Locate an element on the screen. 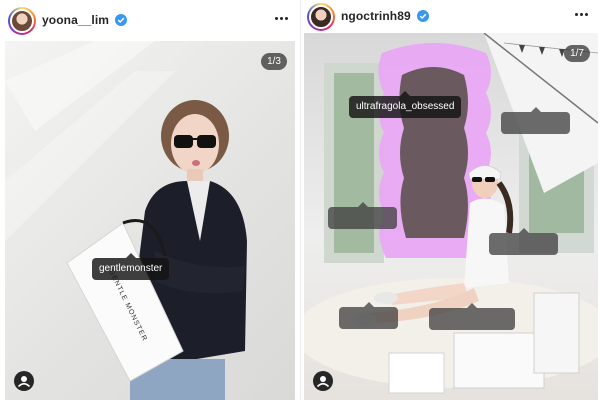 This screenshot has height=400, width=600. username-text: yoona__lim is located at coordinates (75, 20).